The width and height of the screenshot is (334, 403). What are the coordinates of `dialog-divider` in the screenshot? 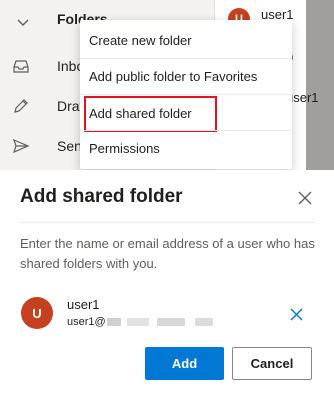 It's located at (167, 222).